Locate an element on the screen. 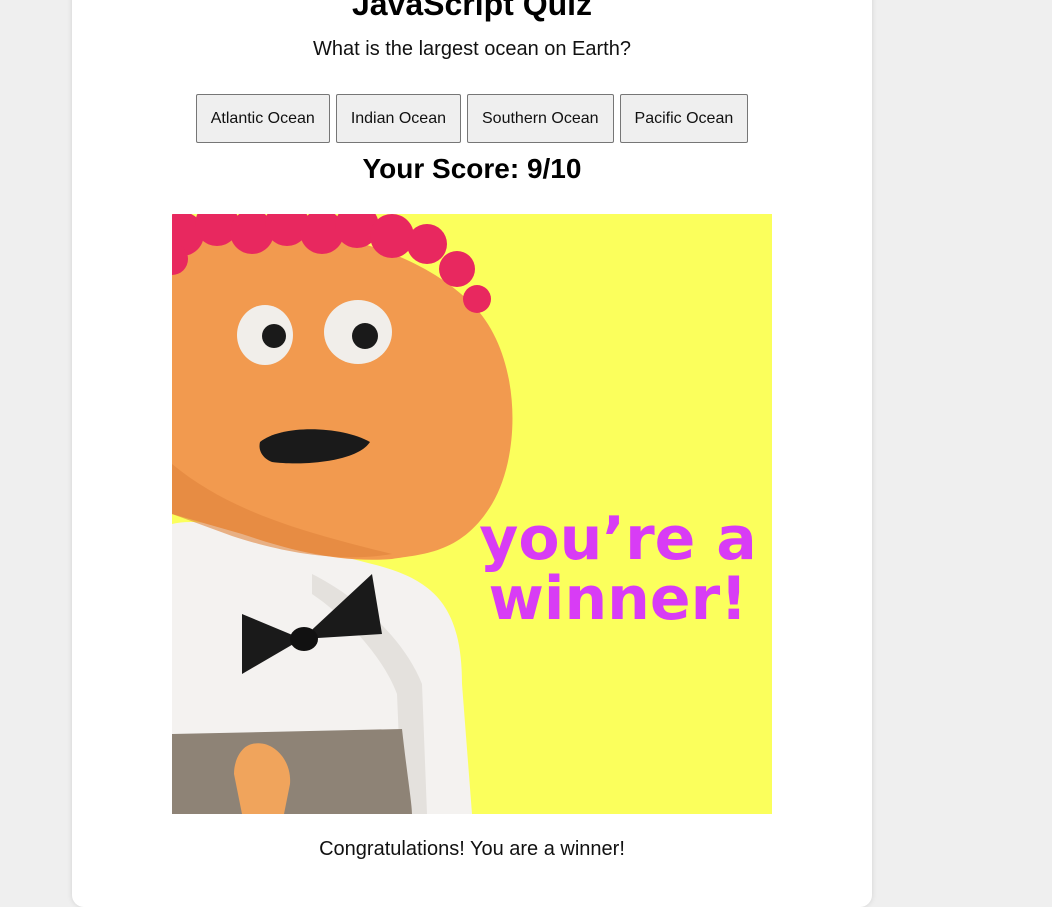  option-southern-button: Southern Ocean is located at coordinates (540, 118).